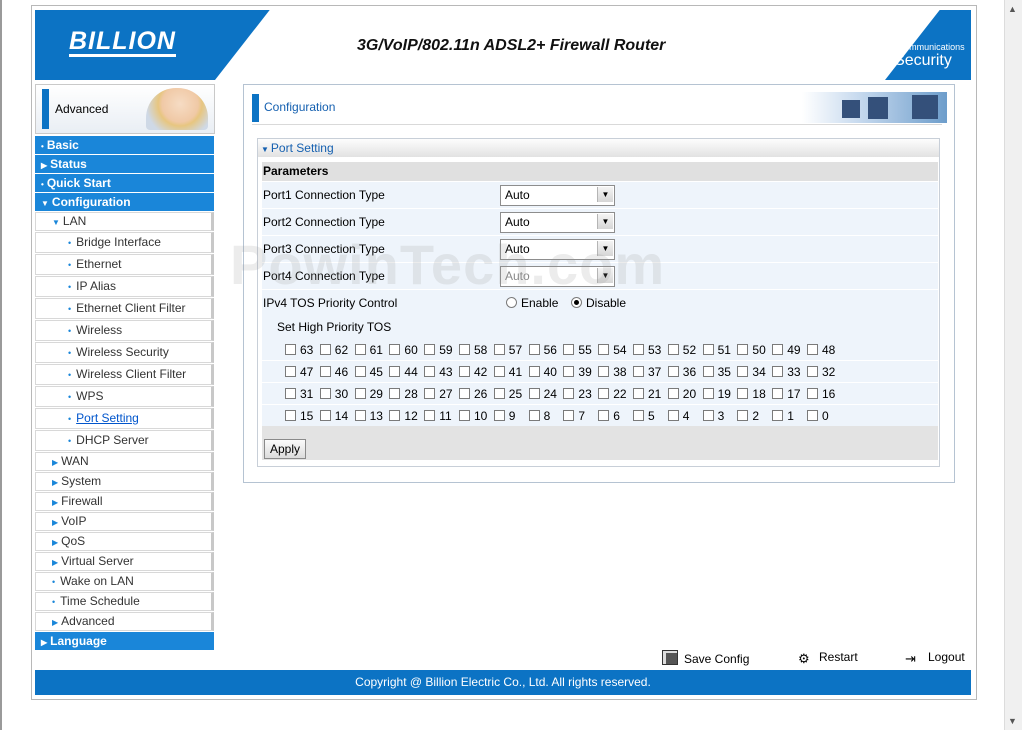 This screenshot has height=730, width=1022. What do you see at coordinates (1013, 365) in the screenshot?
I see `vertical-scrollbar: ▲ ▼` at bounding box center [1013, 365].